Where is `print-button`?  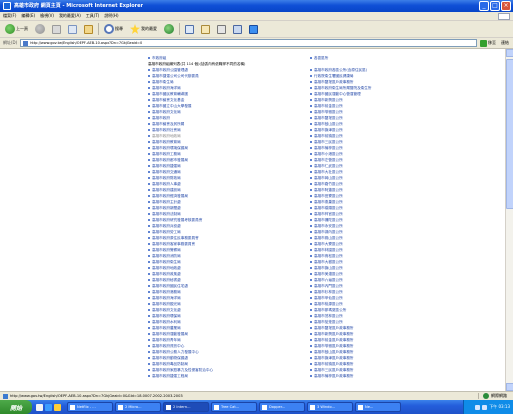
print-button is located at coordinates (221, 29).